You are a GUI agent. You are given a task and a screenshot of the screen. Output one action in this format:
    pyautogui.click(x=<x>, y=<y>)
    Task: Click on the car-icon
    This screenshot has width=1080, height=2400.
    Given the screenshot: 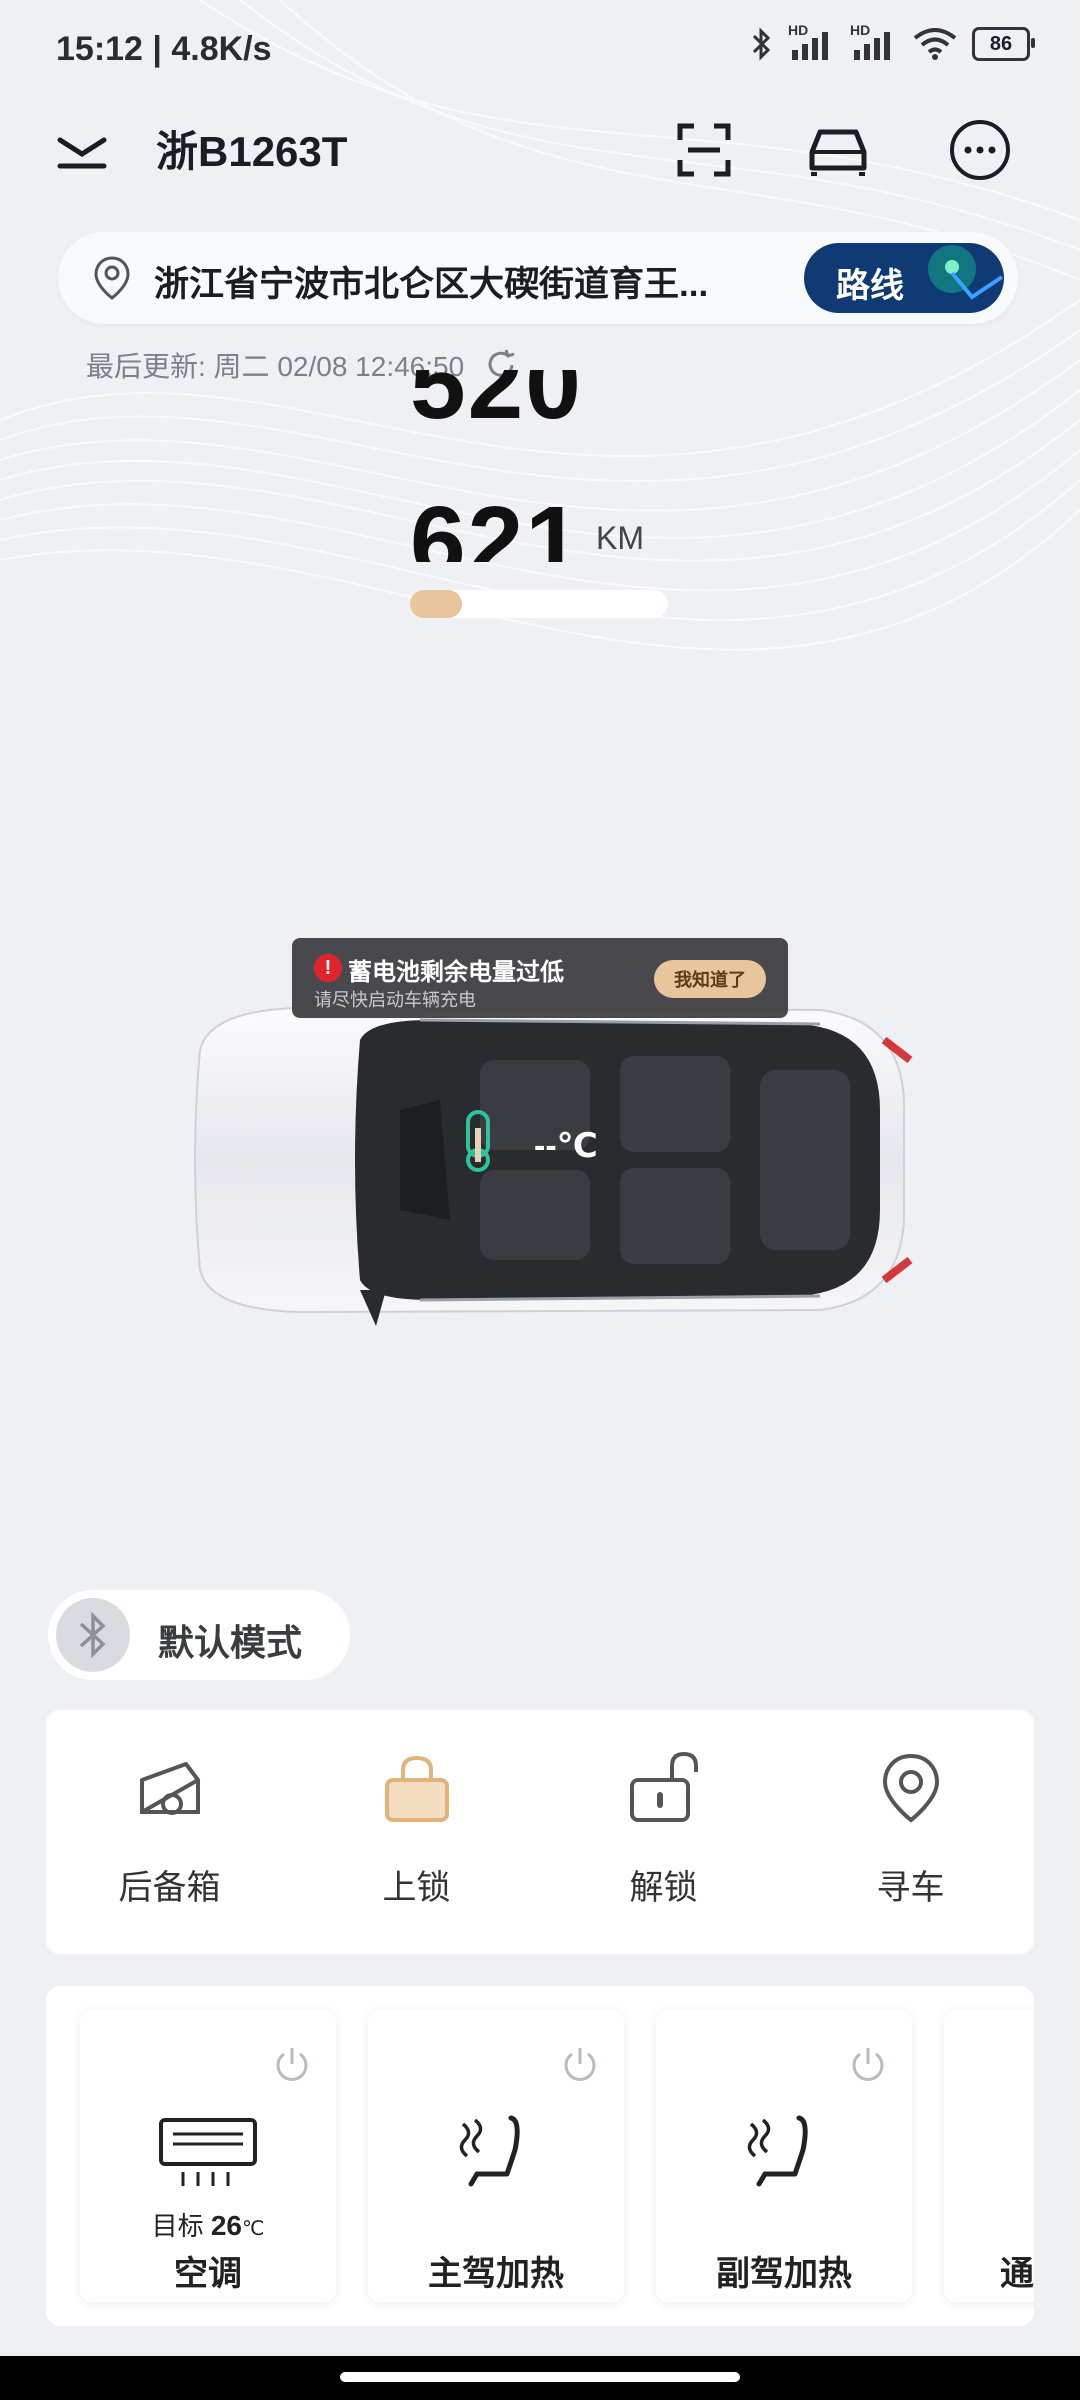 What is the action you would take?
    pyautogui.click(x=838, y=152)
    